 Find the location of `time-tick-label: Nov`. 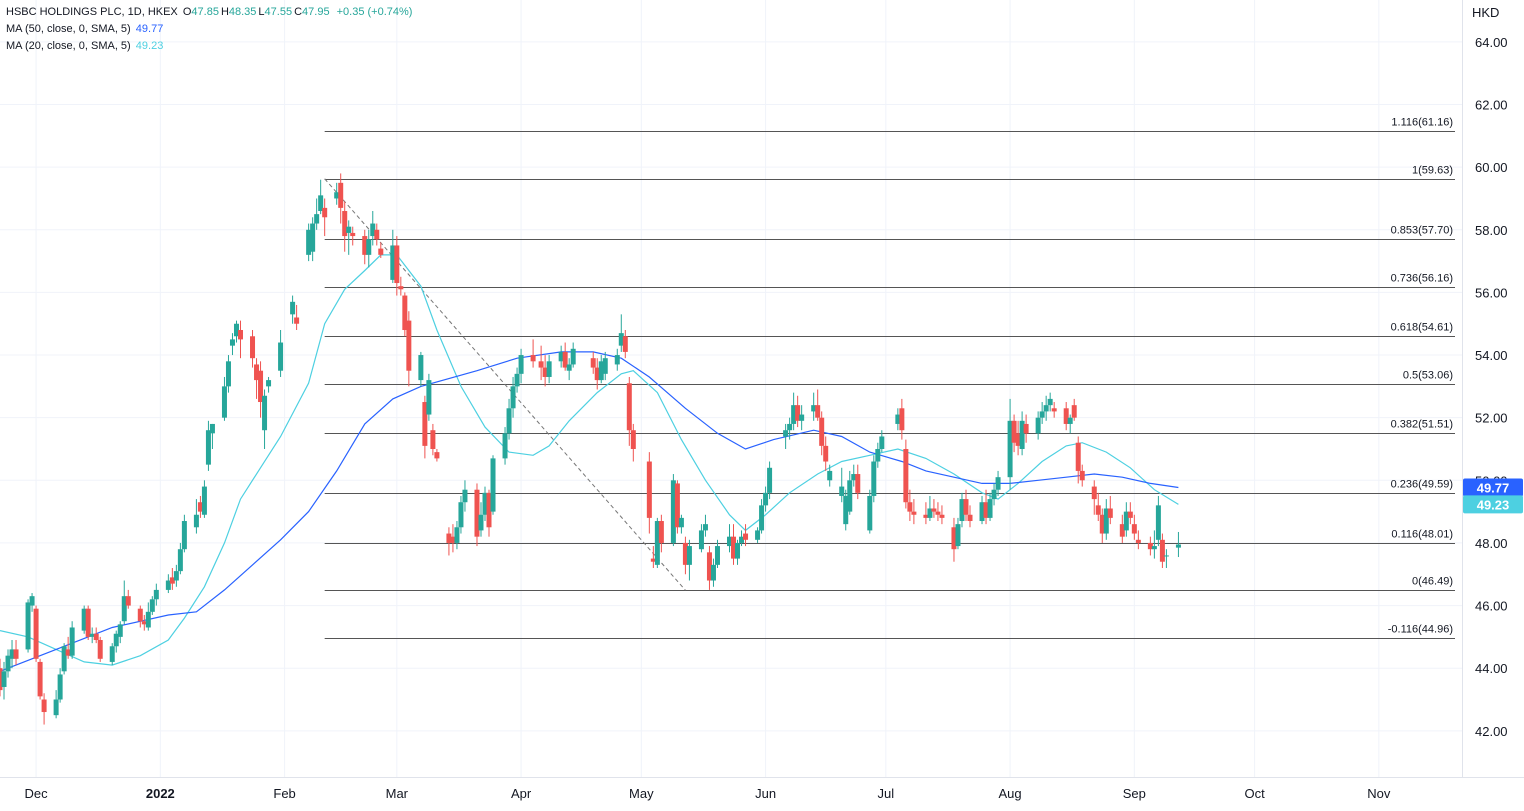

time-tick-label: Nov is located at coordinates (1379, 793).